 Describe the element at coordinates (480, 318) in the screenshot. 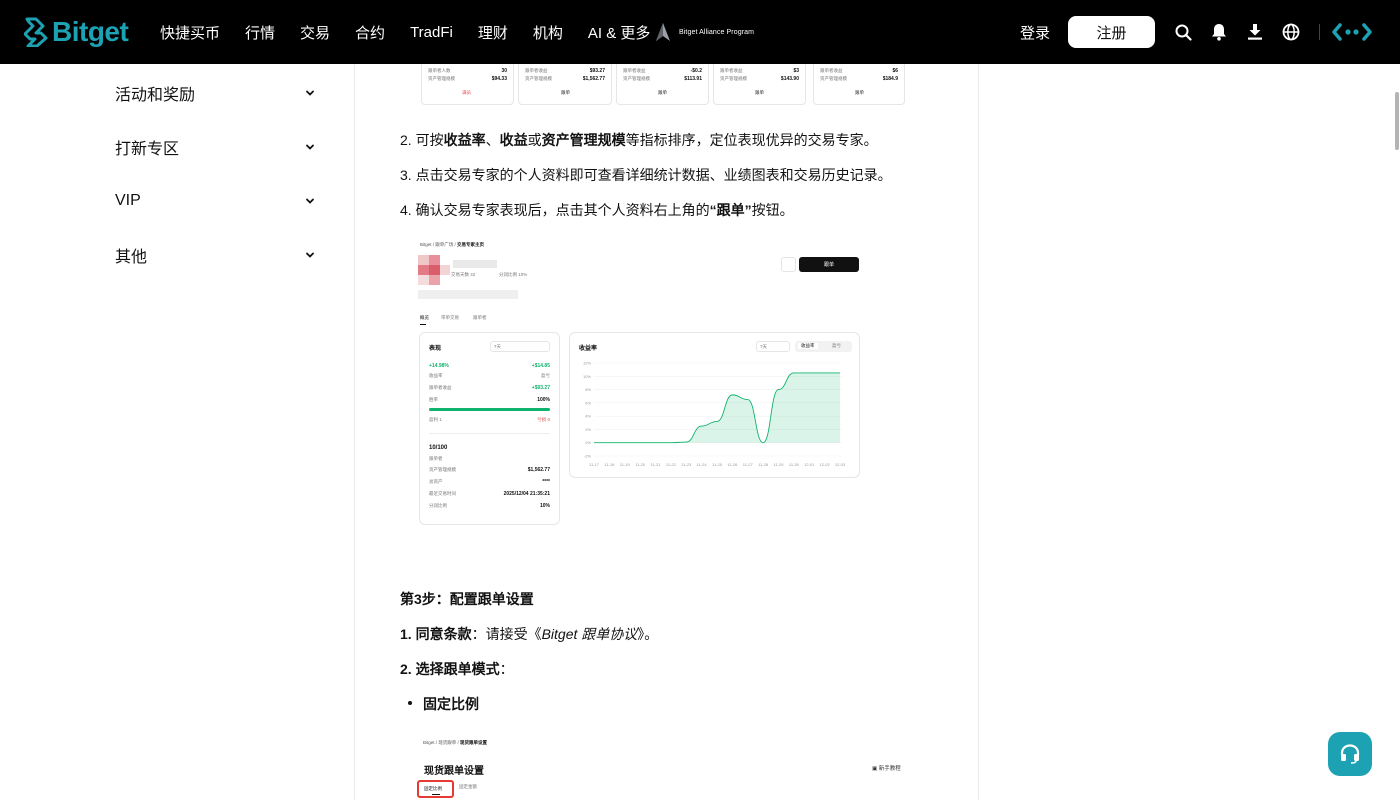

I see `tab-followers: 跟单者` at that location.